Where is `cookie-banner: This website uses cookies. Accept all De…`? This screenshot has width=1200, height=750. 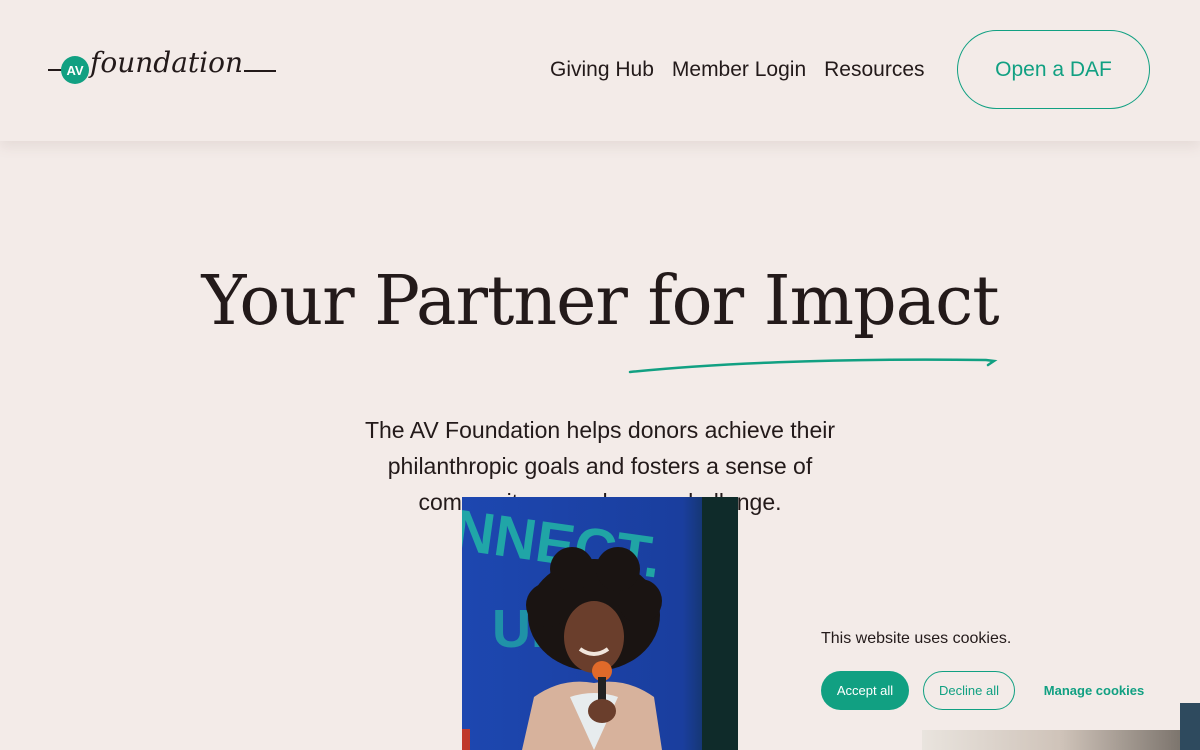
cookie-banner: This website uses cookies. Accept all De… is located at coordinates (990, 671).